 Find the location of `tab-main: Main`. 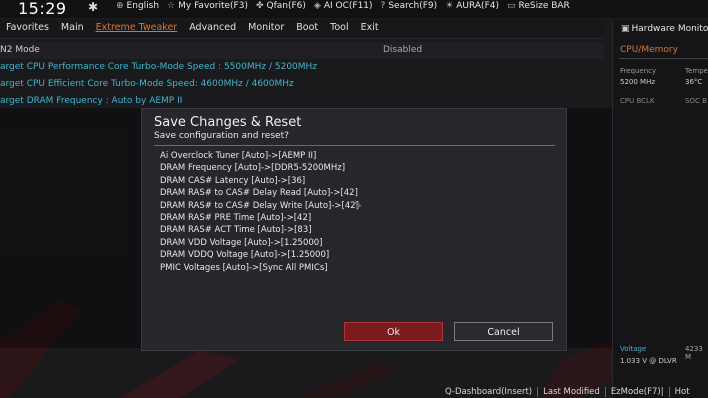

tab-main: Main is located at coordinates (72, 27).